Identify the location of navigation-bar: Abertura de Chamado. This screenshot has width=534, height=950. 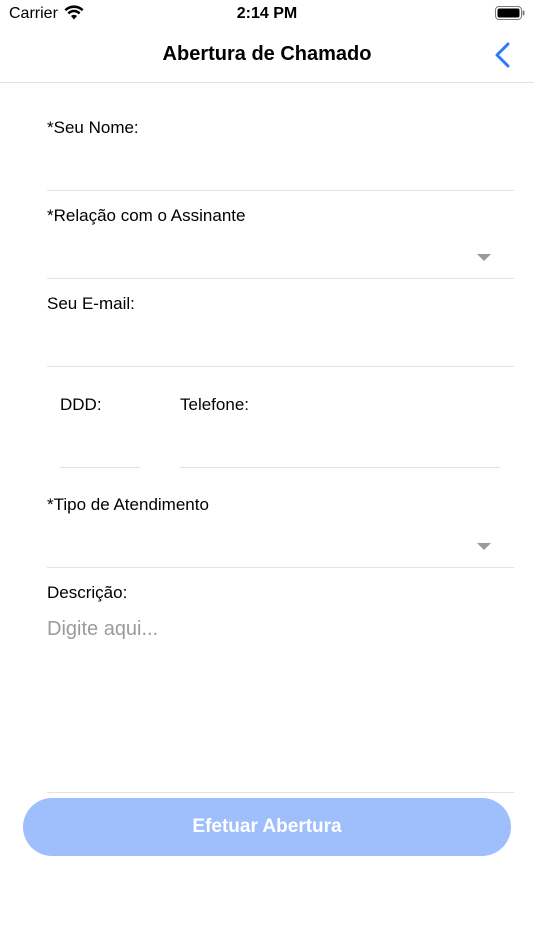
(267, 55).